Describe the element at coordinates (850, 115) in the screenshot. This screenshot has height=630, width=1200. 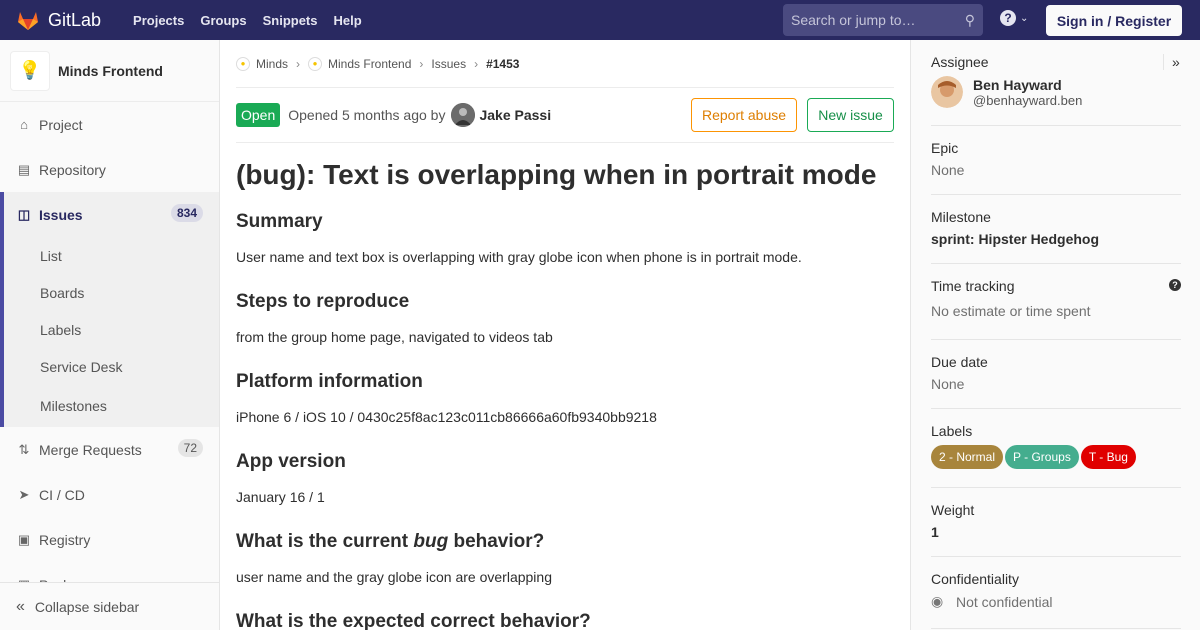
I see `new-issue-button: New issue` at that location.